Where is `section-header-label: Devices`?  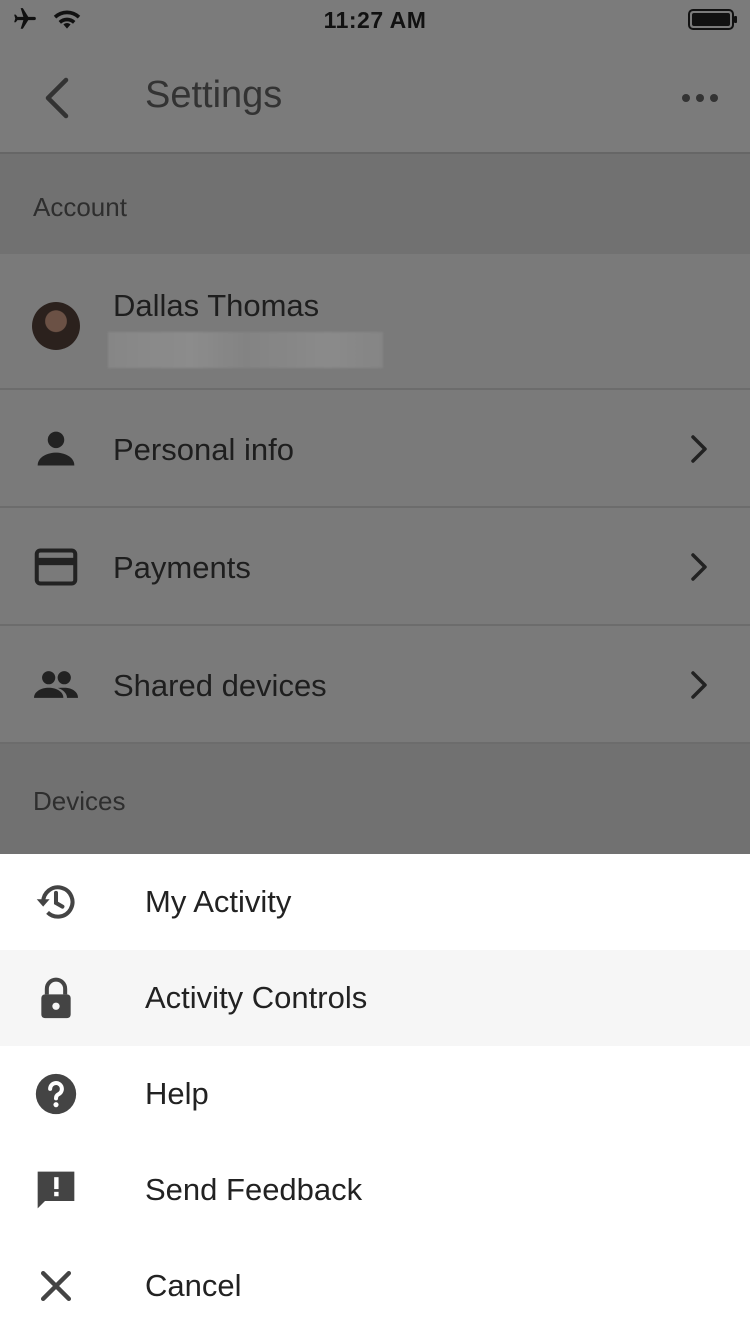
section-header-label: Devices is located at coordinates (79, 801).